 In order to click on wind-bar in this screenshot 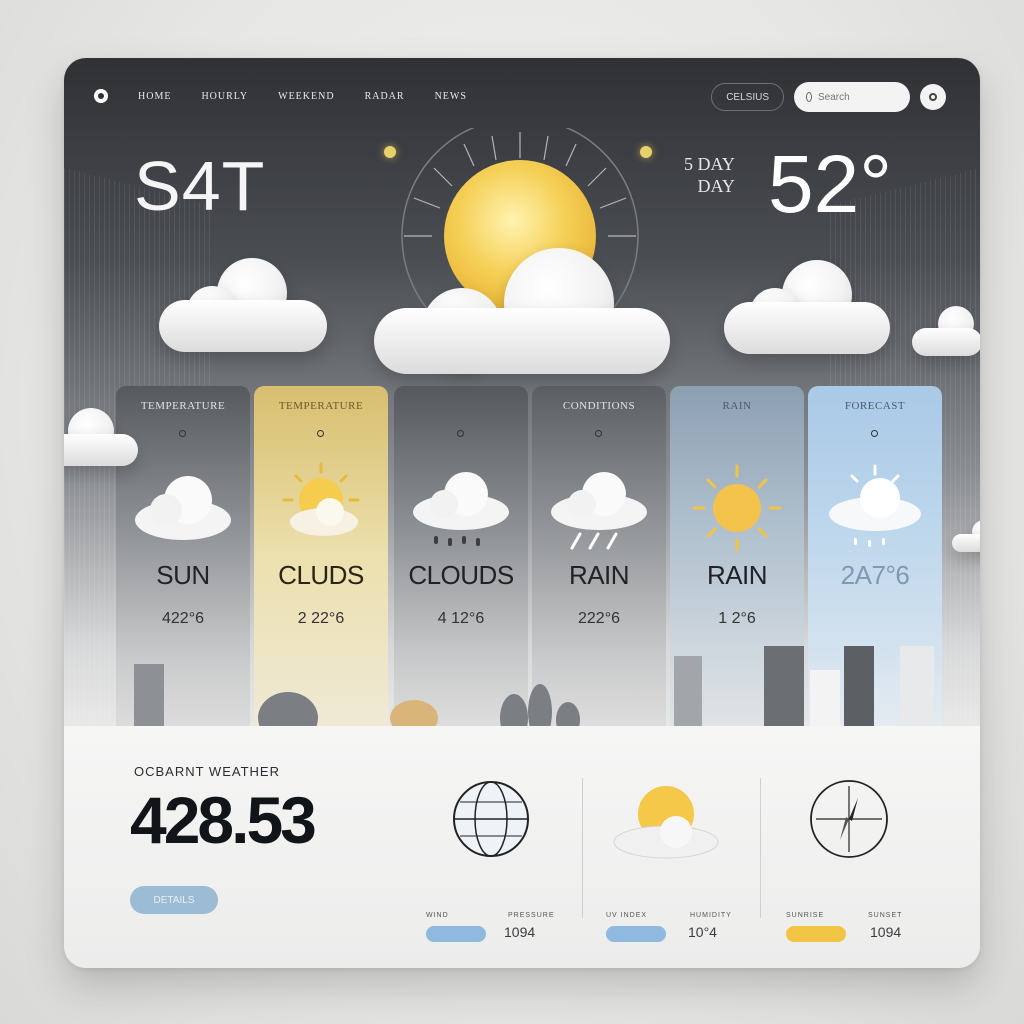, I will do `click(456, 934)`.